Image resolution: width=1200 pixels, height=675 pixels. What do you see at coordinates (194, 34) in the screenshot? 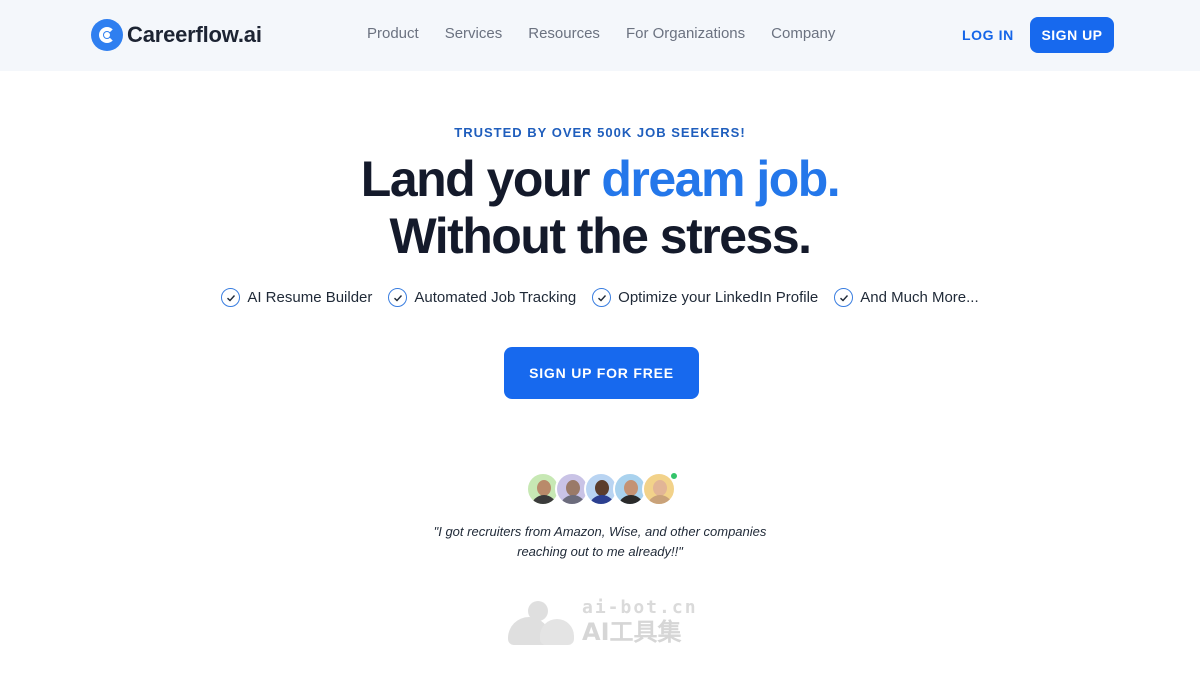
I see `brand-name: Careerflow.ai` at bounding box center [194, 34].